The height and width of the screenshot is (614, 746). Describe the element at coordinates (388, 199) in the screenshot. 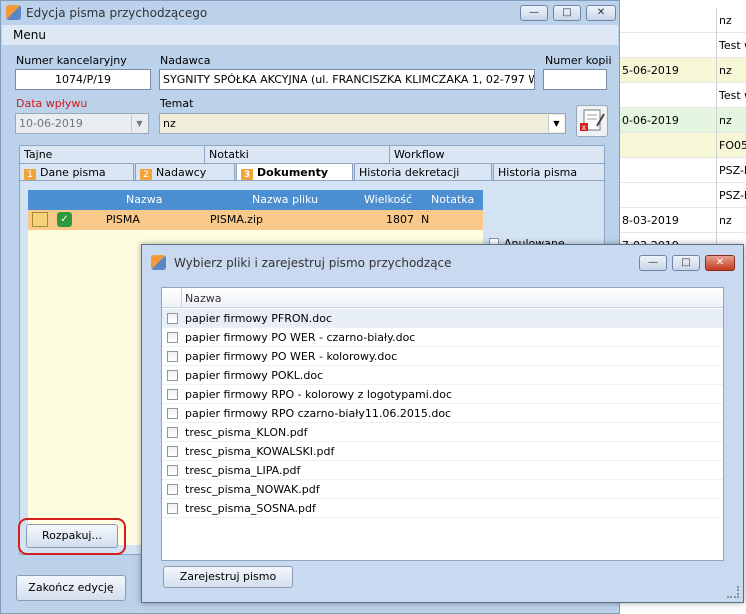

I see `column-header: Wielkość` at that location.